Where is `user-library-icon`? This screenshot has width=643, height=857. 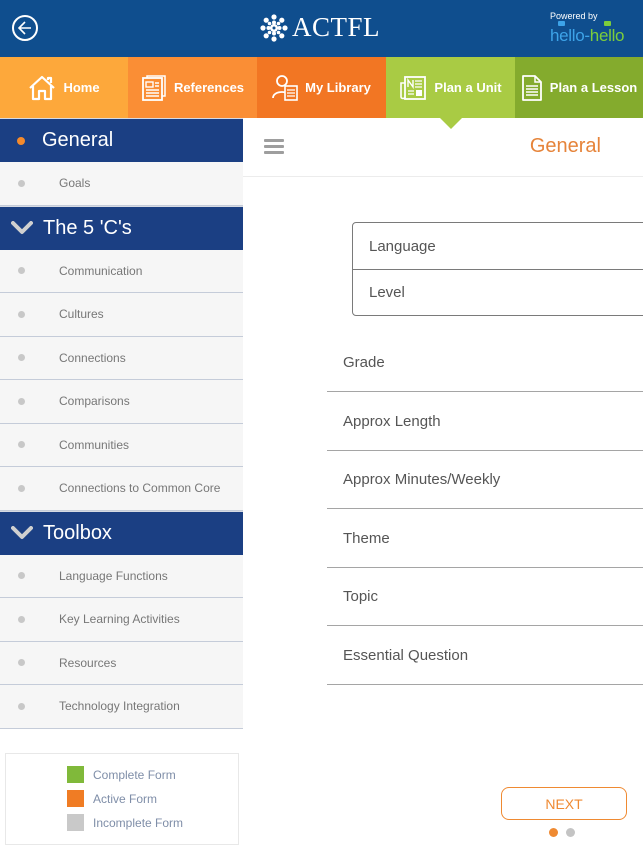 user-library-icon is located at coordinates (285, 87).